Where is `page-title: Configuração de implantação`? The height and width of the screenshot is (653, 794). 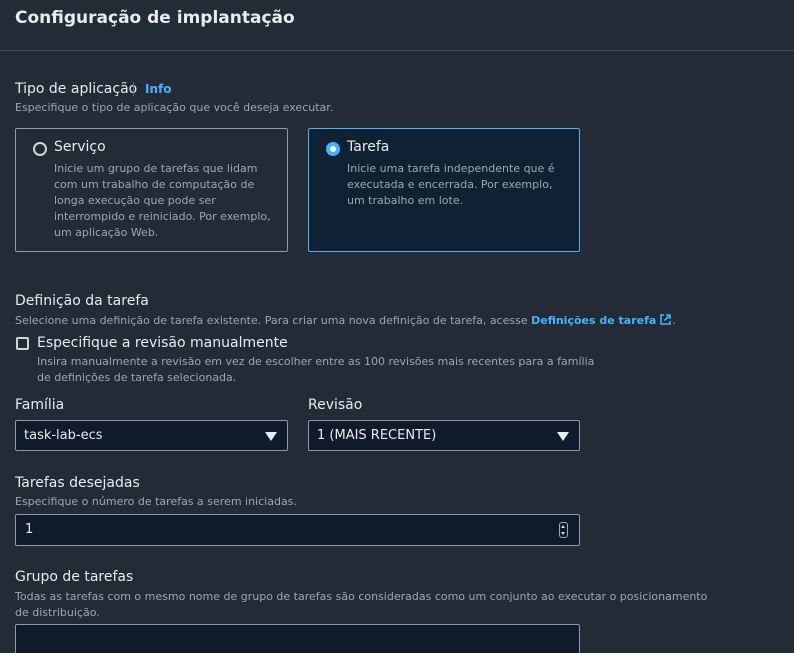
page-title: Configuração de implantação is located at coordinates (155, 18).